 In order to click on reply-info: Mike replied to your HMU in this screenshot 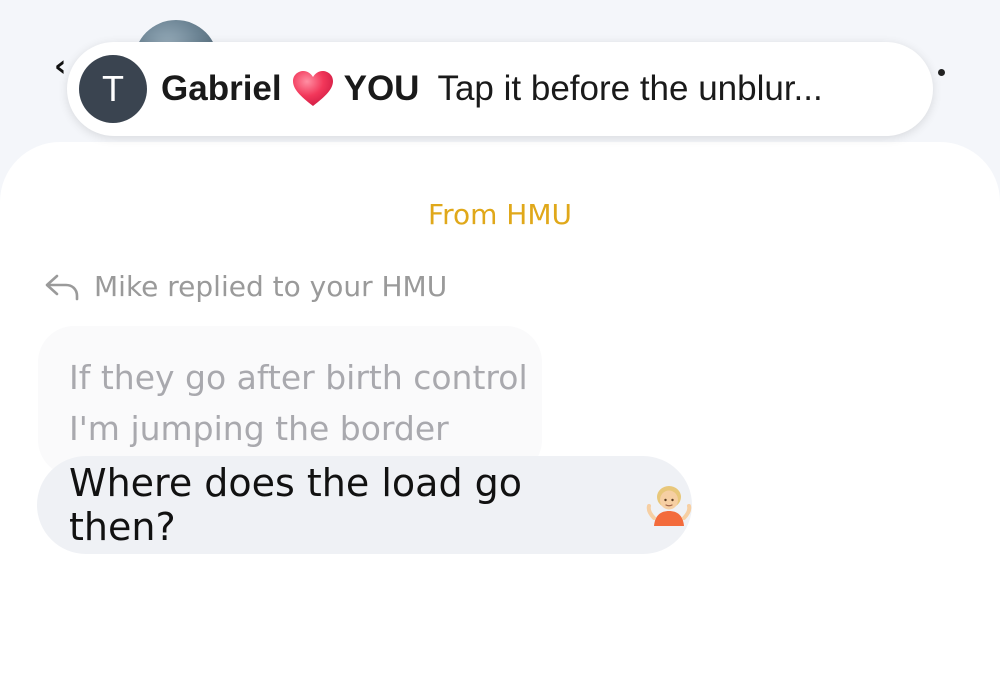, I will do `click(245, 286)`.